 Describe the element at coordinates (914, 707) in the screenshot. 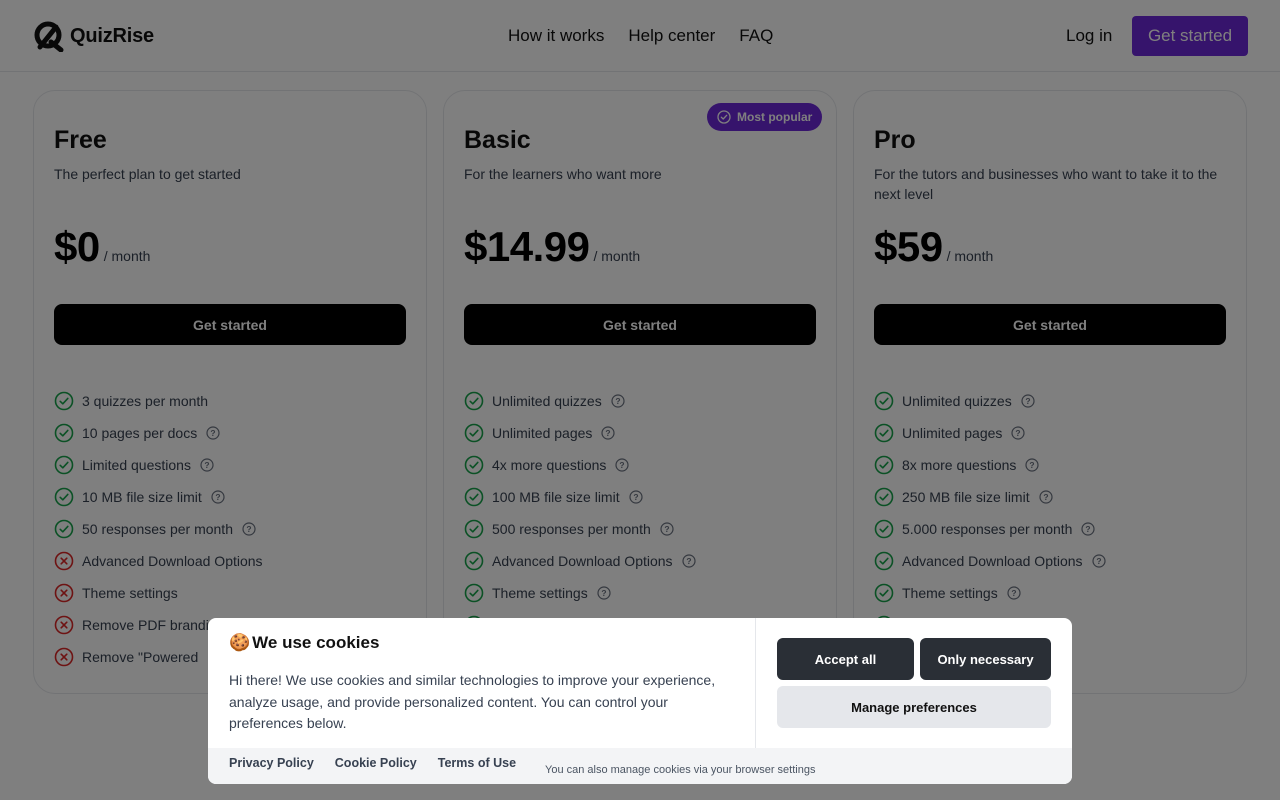

I see `manage-preferences-button: Manage preferences` at that location.